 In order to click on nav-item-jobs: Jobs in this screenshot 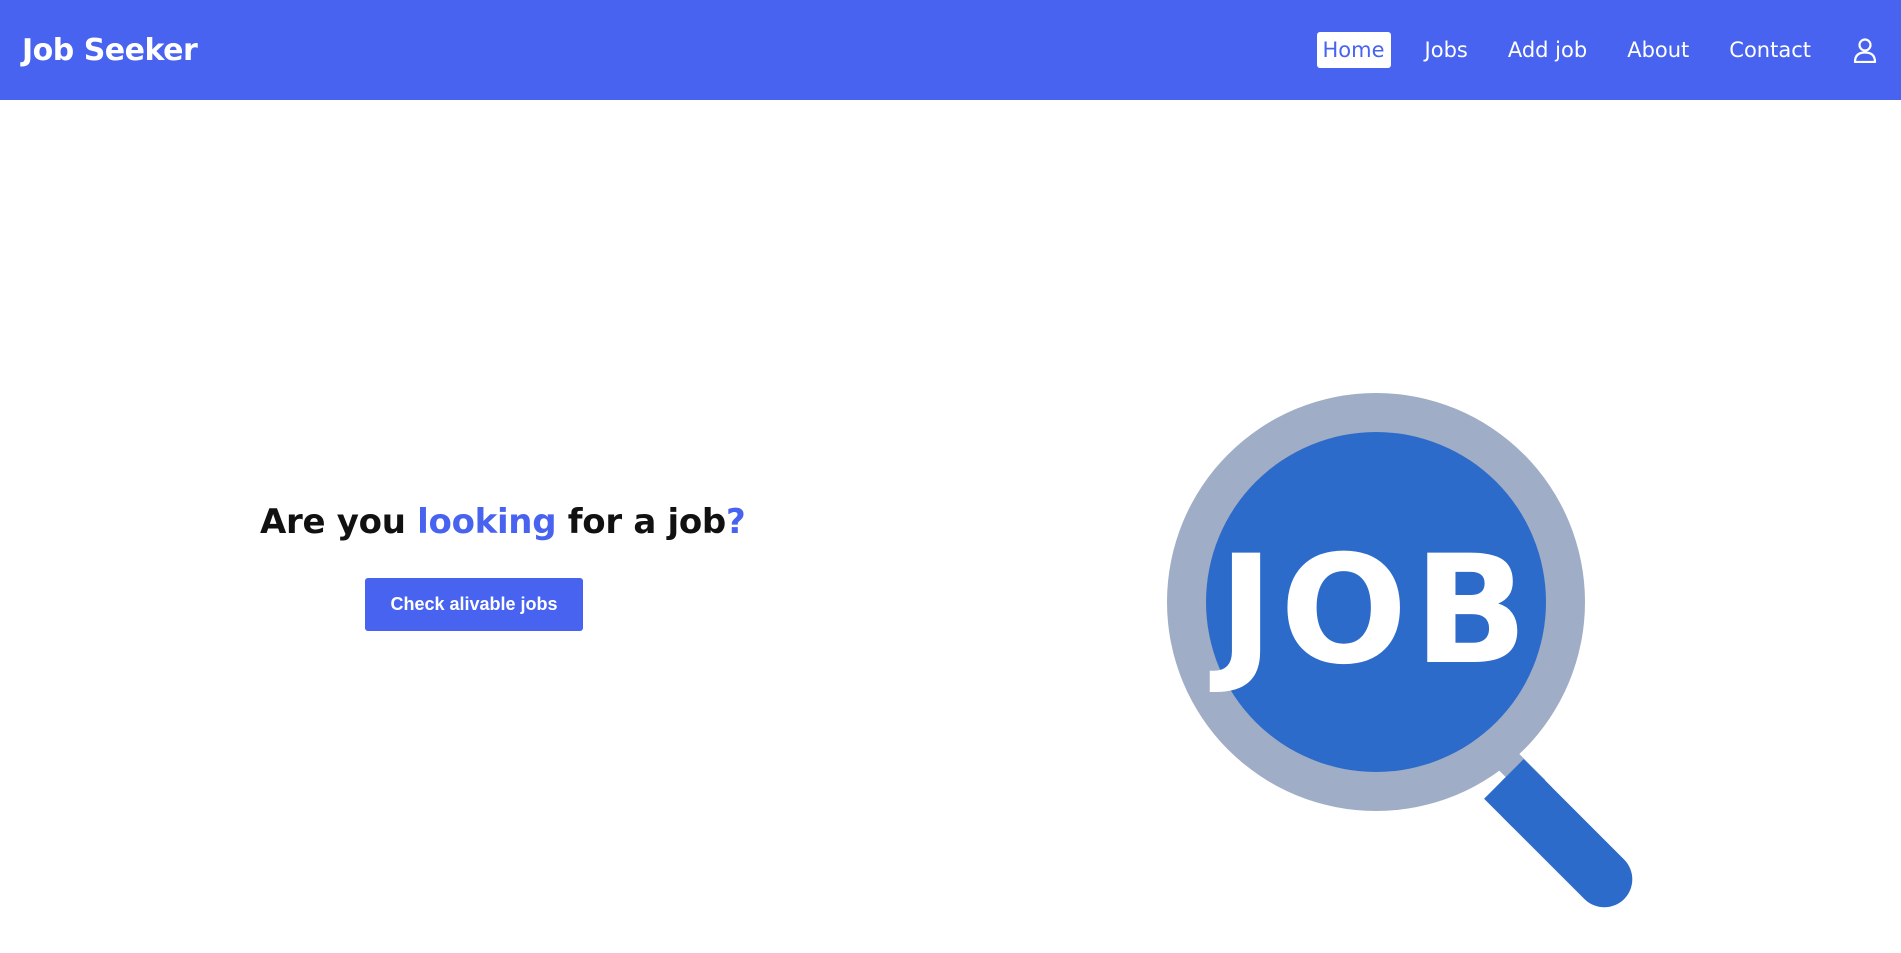, I will do `click(1446, 50)`.